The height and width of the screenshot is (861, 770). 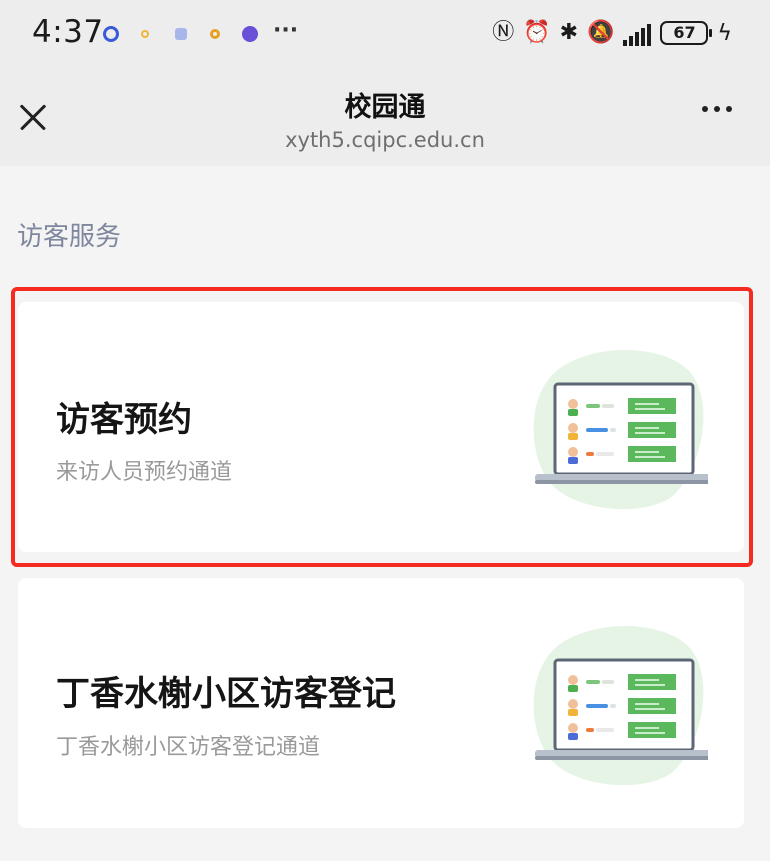 I want to click on section-title: 访客服务, so click(x=69, y=237).